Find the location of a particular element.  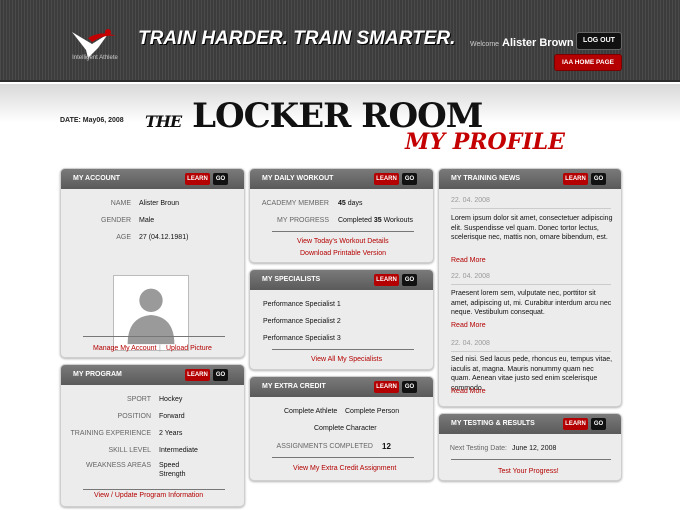

welcome-label: Welcome is located at coordinates (485, 44).